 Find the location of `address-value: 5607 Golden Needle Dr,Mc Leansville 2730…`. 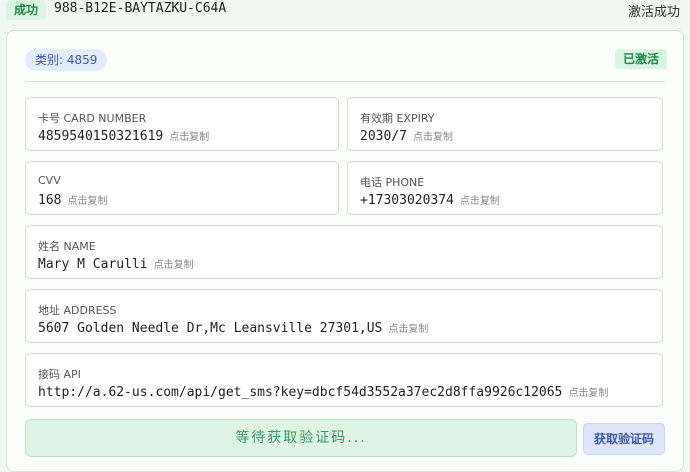

address-value: 5607 Golden Needle Dr,Mc Leansville 2730… is located at coordinates (233, 328).